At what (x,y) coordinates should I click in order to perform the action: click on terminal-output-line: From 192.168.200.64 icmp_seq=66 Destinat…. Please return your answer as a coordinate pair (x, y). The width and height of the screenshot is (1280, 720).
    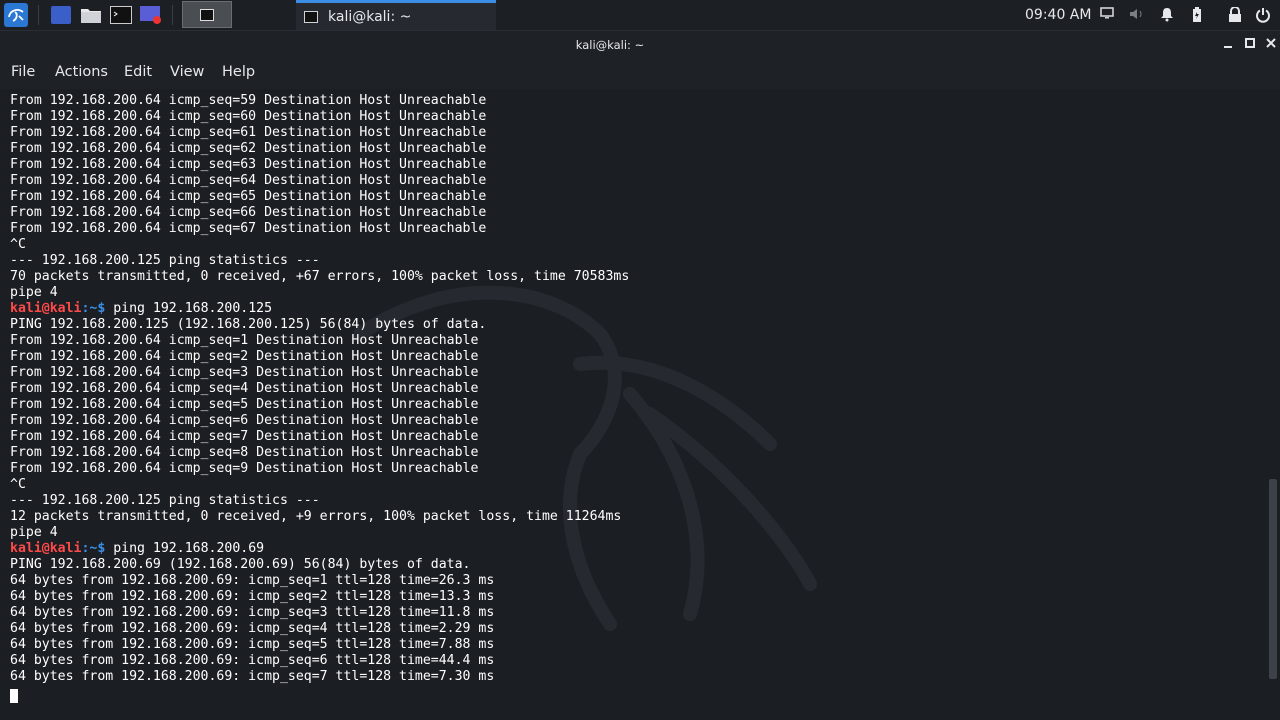
    Looking at the image, I should click on (248, 212).